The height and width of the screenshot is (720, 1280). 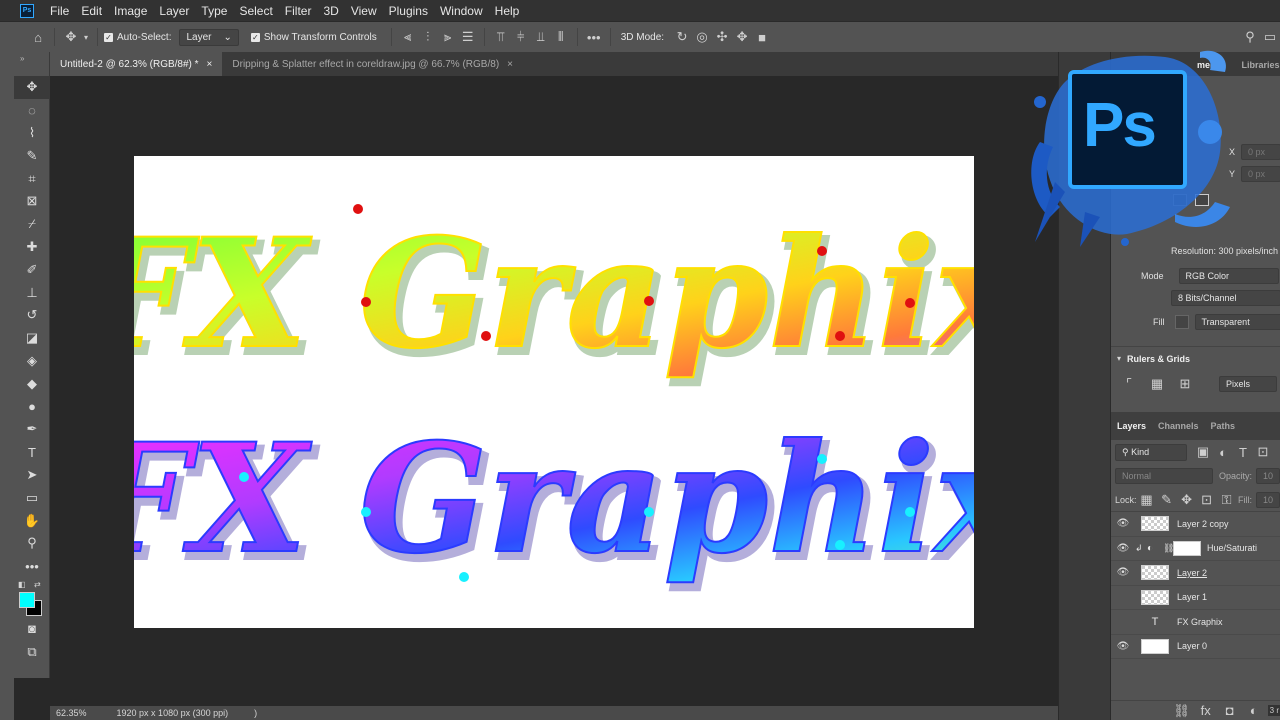 I want to click on screen-mode-icon: ⧉, so click(x=32, y=651).